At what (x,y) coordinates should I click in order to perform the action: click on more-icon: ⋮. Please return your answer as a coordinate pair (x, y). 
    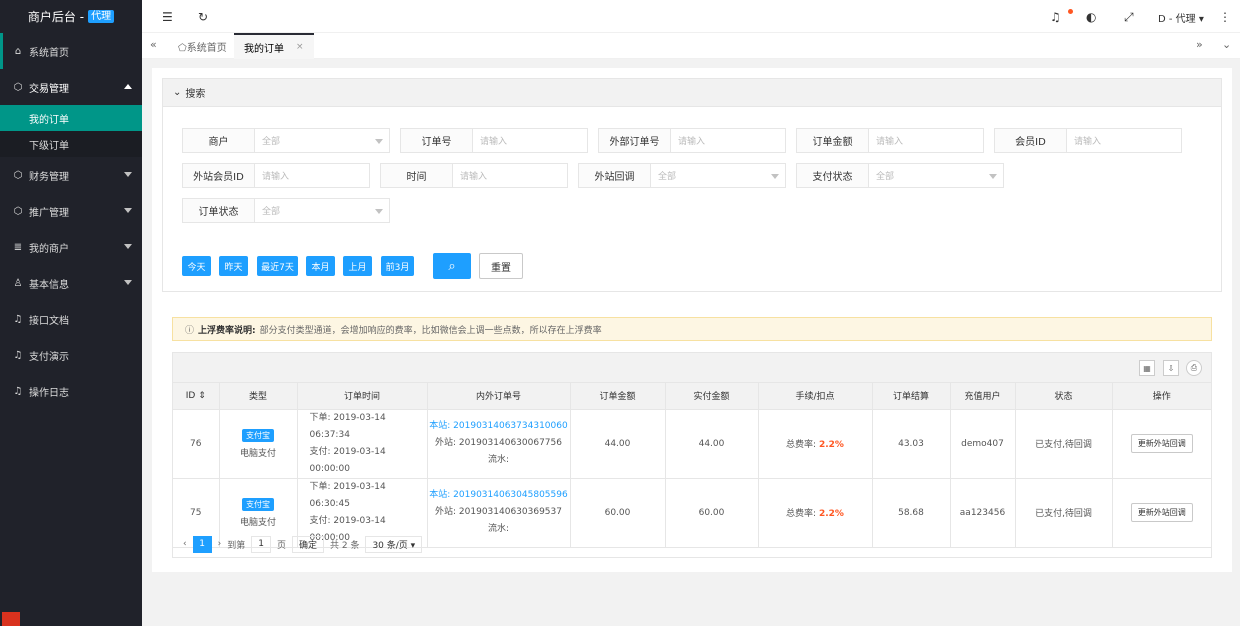
    Looking at the image, I should click on (1225, 17).